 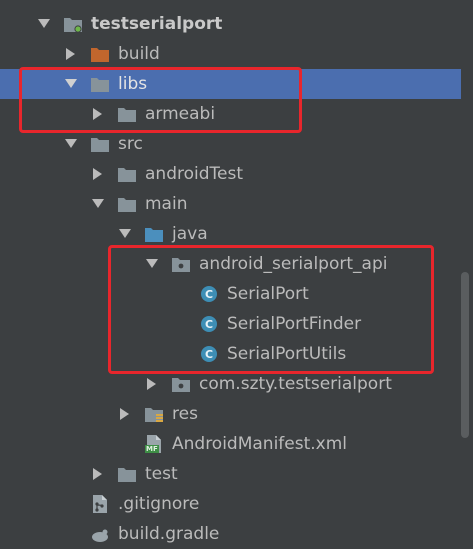 I want to click on tree-item-res: res, so click(x=230, y=414).